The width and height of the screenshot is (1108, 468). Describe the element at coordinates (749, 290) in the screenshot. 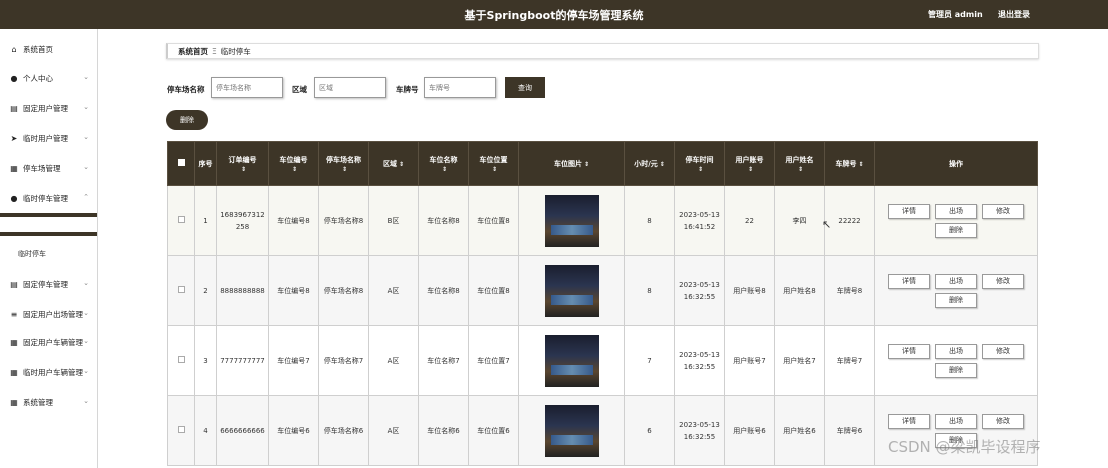

I see `cell-account: 用户账号8` at that location.